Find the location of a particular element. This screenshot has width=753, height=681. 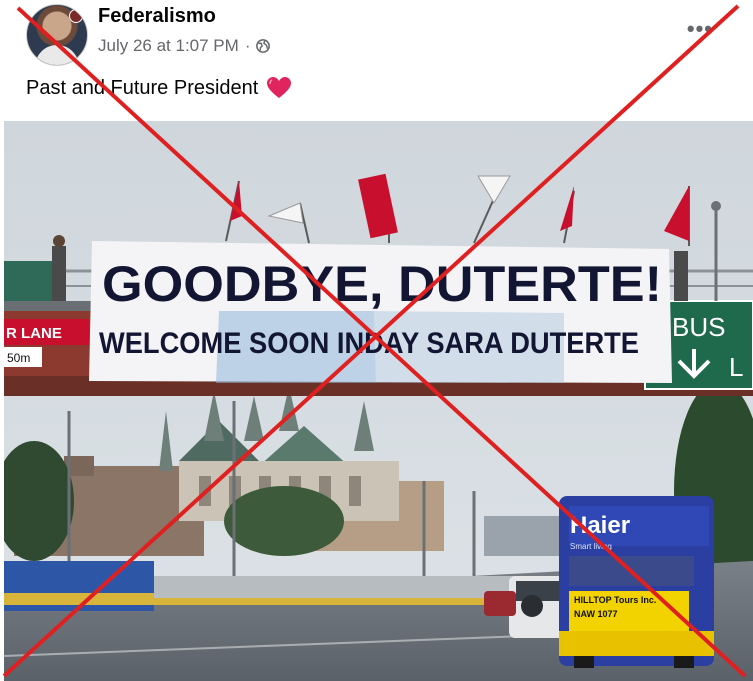

globe-icon is located at coordinates (263, 46).